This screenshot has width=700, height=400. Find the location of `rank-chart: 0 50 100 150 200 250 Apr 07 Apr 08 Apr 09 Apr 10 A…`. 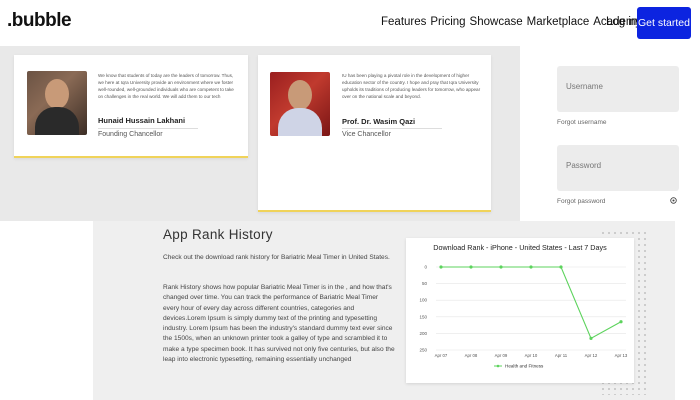

rank-chart: 0 50 100 150 200 250 Apr 07 Apr 08 Apr 09 Apr 10 A… is located at coordinates (520, 310).